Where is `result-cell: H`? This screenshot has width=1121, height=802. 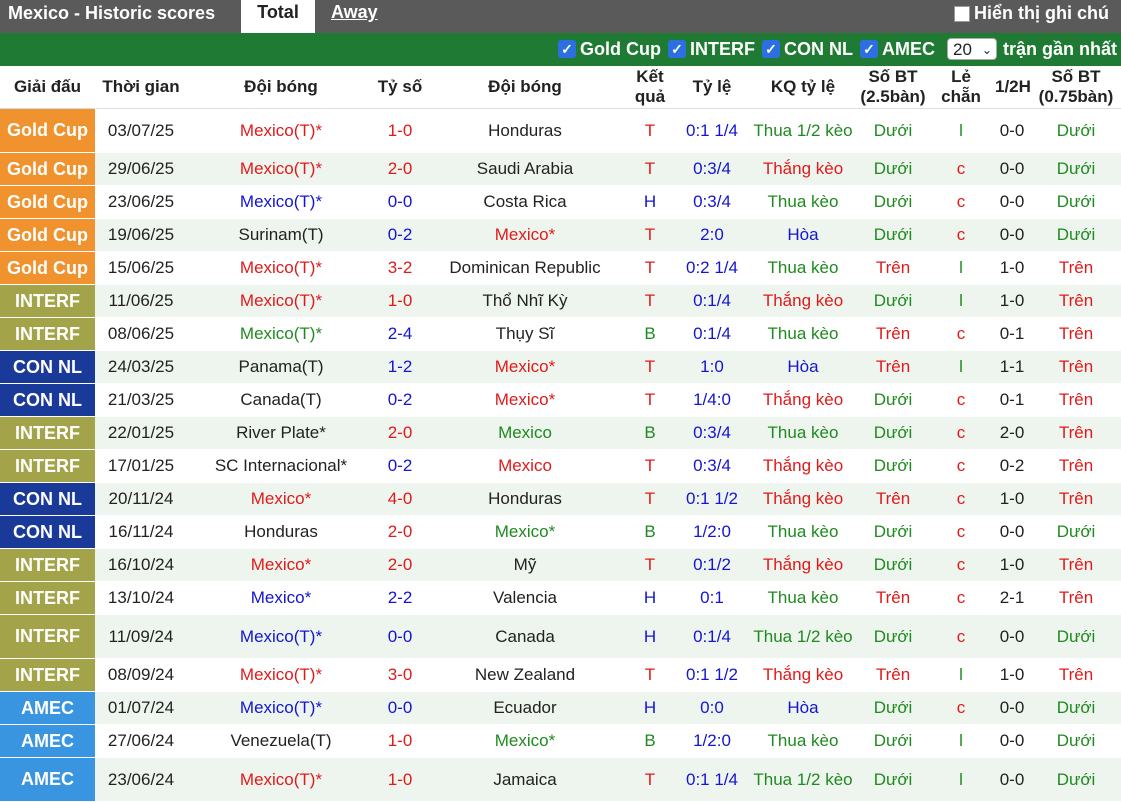
result-cell: H is located at coordinates (650, 708).